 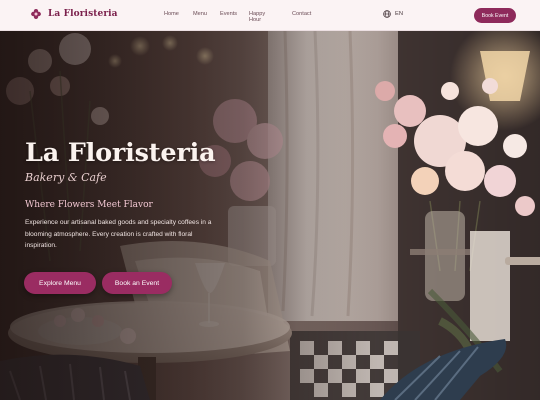 What do you see at coordinates (137, 283) in the screenshot?
I see `book-an-event-button: Book an Event` at bounding box center [137, 283].